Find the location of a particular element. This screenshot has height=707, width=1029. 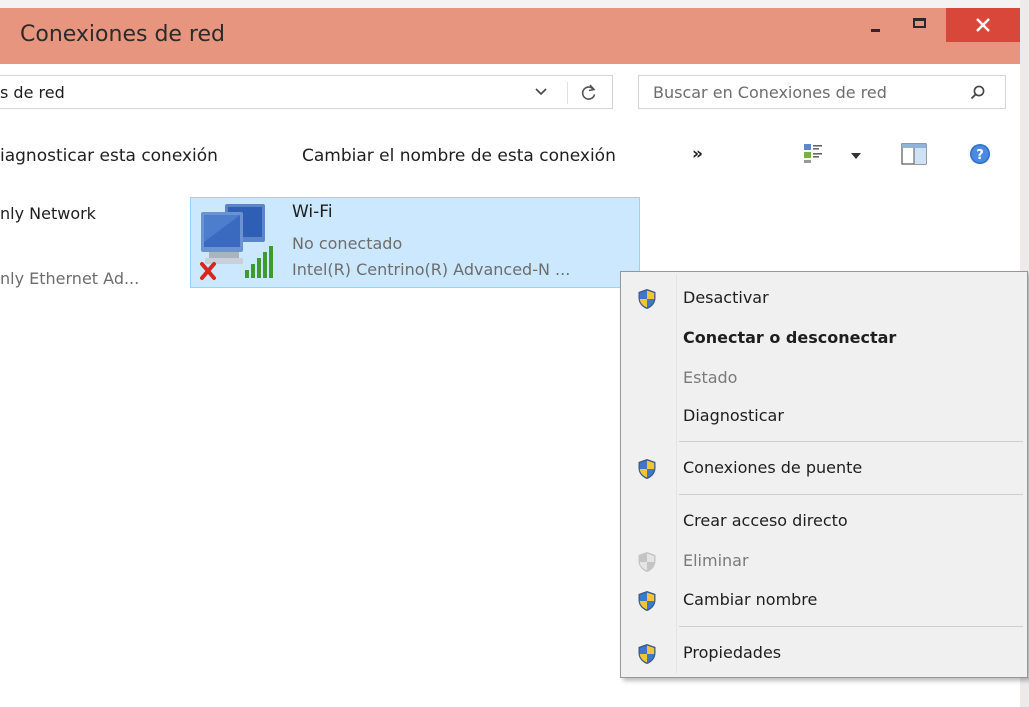

view-options-dropdown-icon is located at coordinates (856, 156).